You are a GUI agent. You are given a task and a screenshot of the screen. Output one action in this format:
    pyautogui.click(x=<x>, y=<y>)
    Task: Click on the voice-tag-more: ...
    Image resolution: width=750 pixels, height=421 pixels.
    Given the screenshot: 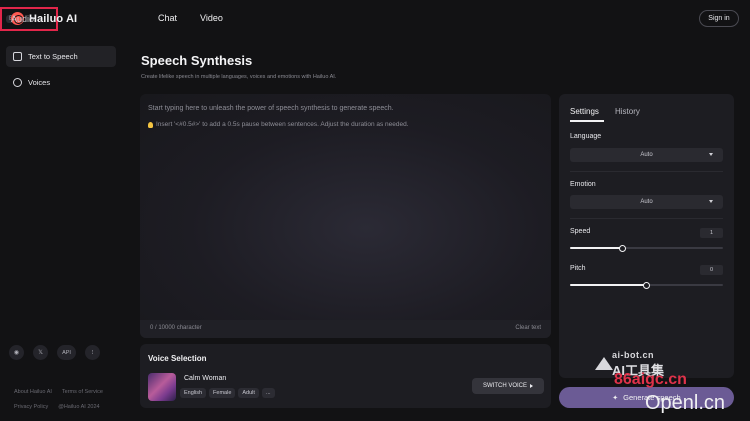 What is the action you would take?
    pyautogui.click(x=268, y=393)
    